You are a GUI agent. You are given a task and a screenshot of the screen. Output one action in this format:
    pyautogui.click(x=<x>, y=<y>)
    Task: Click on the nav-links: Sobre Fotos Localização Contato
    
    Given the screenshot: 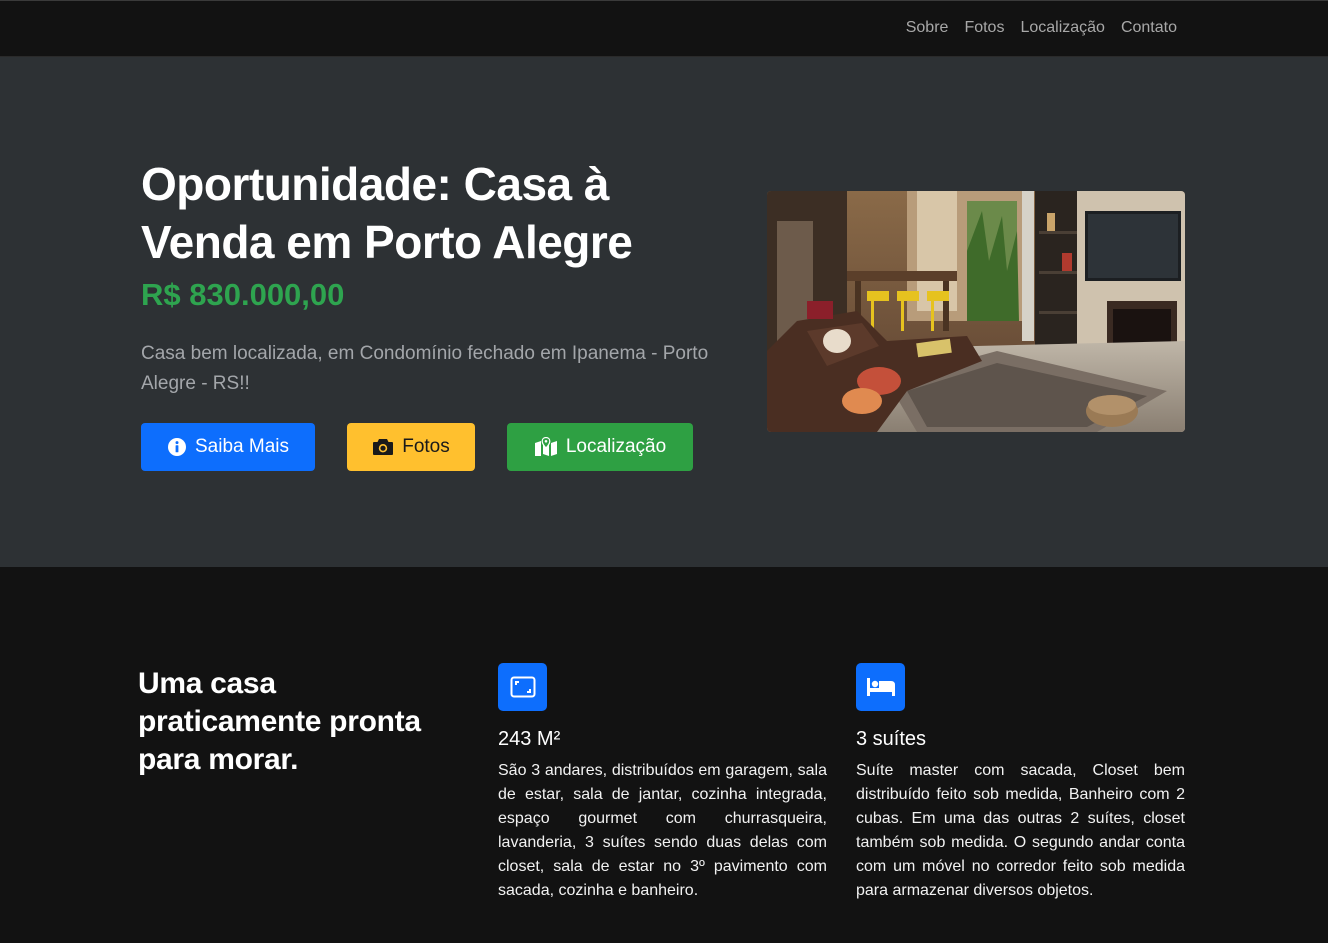 What is the action you would take?
    pyautogui.click(x=1041, y=28)
    